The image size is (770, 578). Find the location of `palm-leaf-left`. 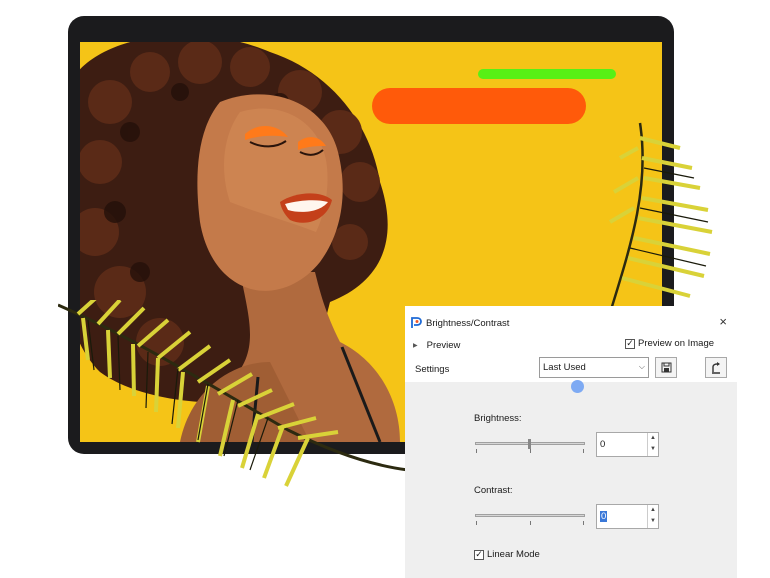

palm-leaf-left is located at coordinates (233, 393).